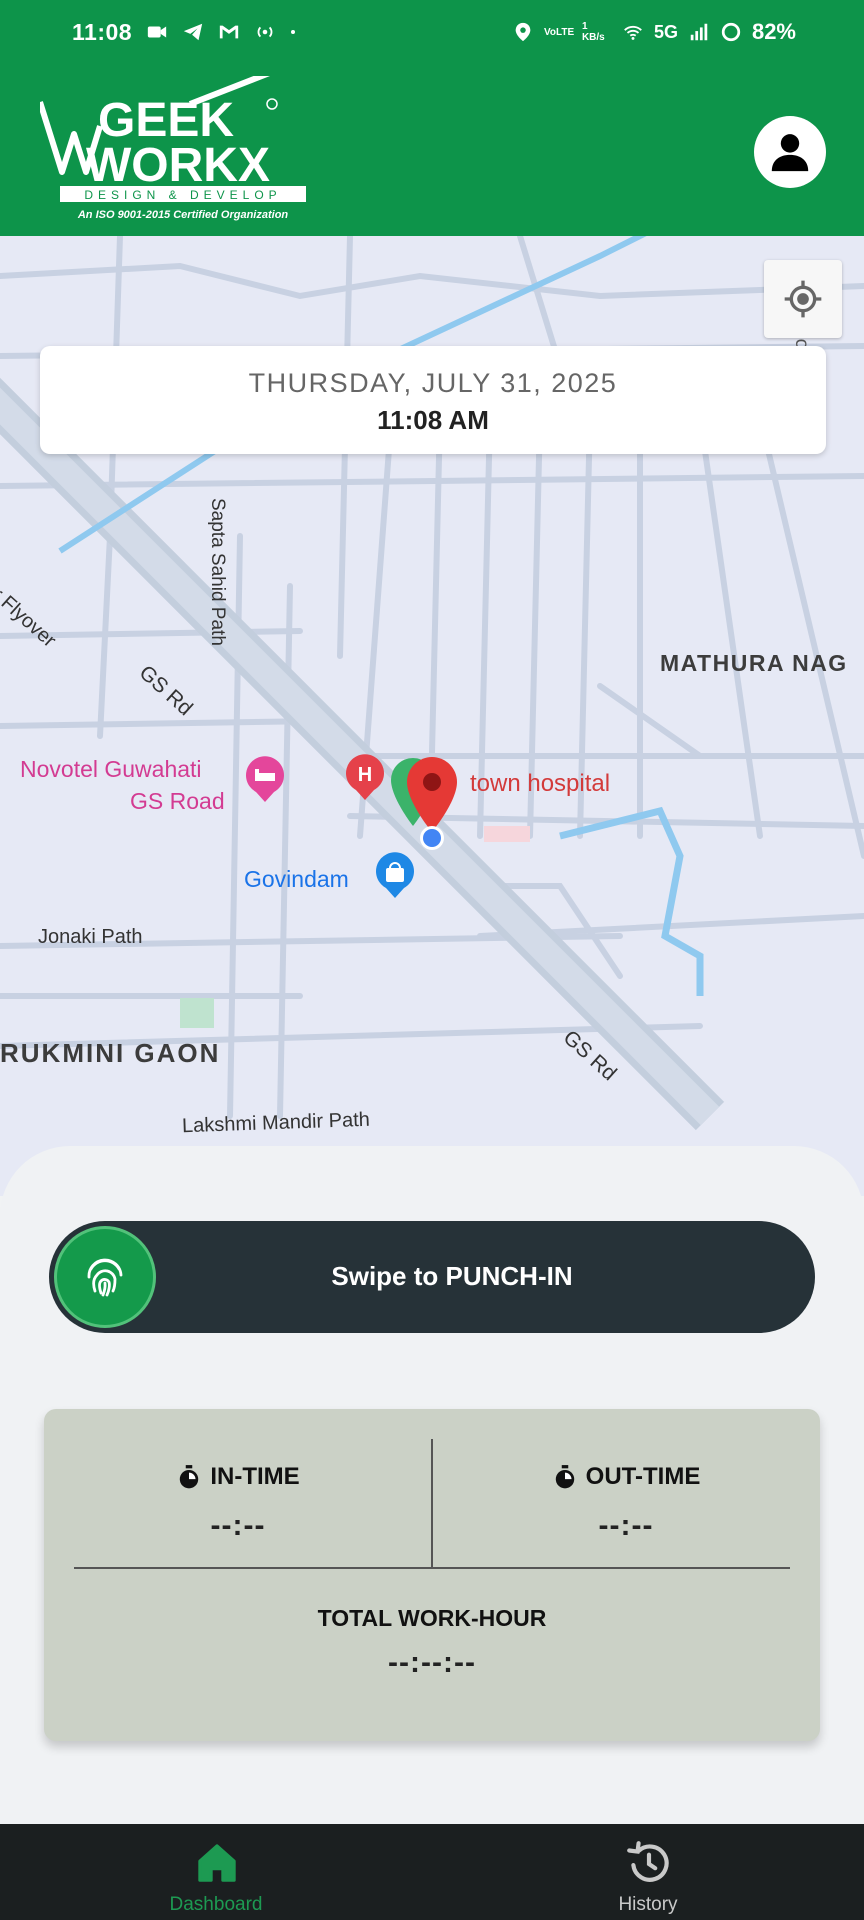  I want to click on my-location-button, so click(803, 299).